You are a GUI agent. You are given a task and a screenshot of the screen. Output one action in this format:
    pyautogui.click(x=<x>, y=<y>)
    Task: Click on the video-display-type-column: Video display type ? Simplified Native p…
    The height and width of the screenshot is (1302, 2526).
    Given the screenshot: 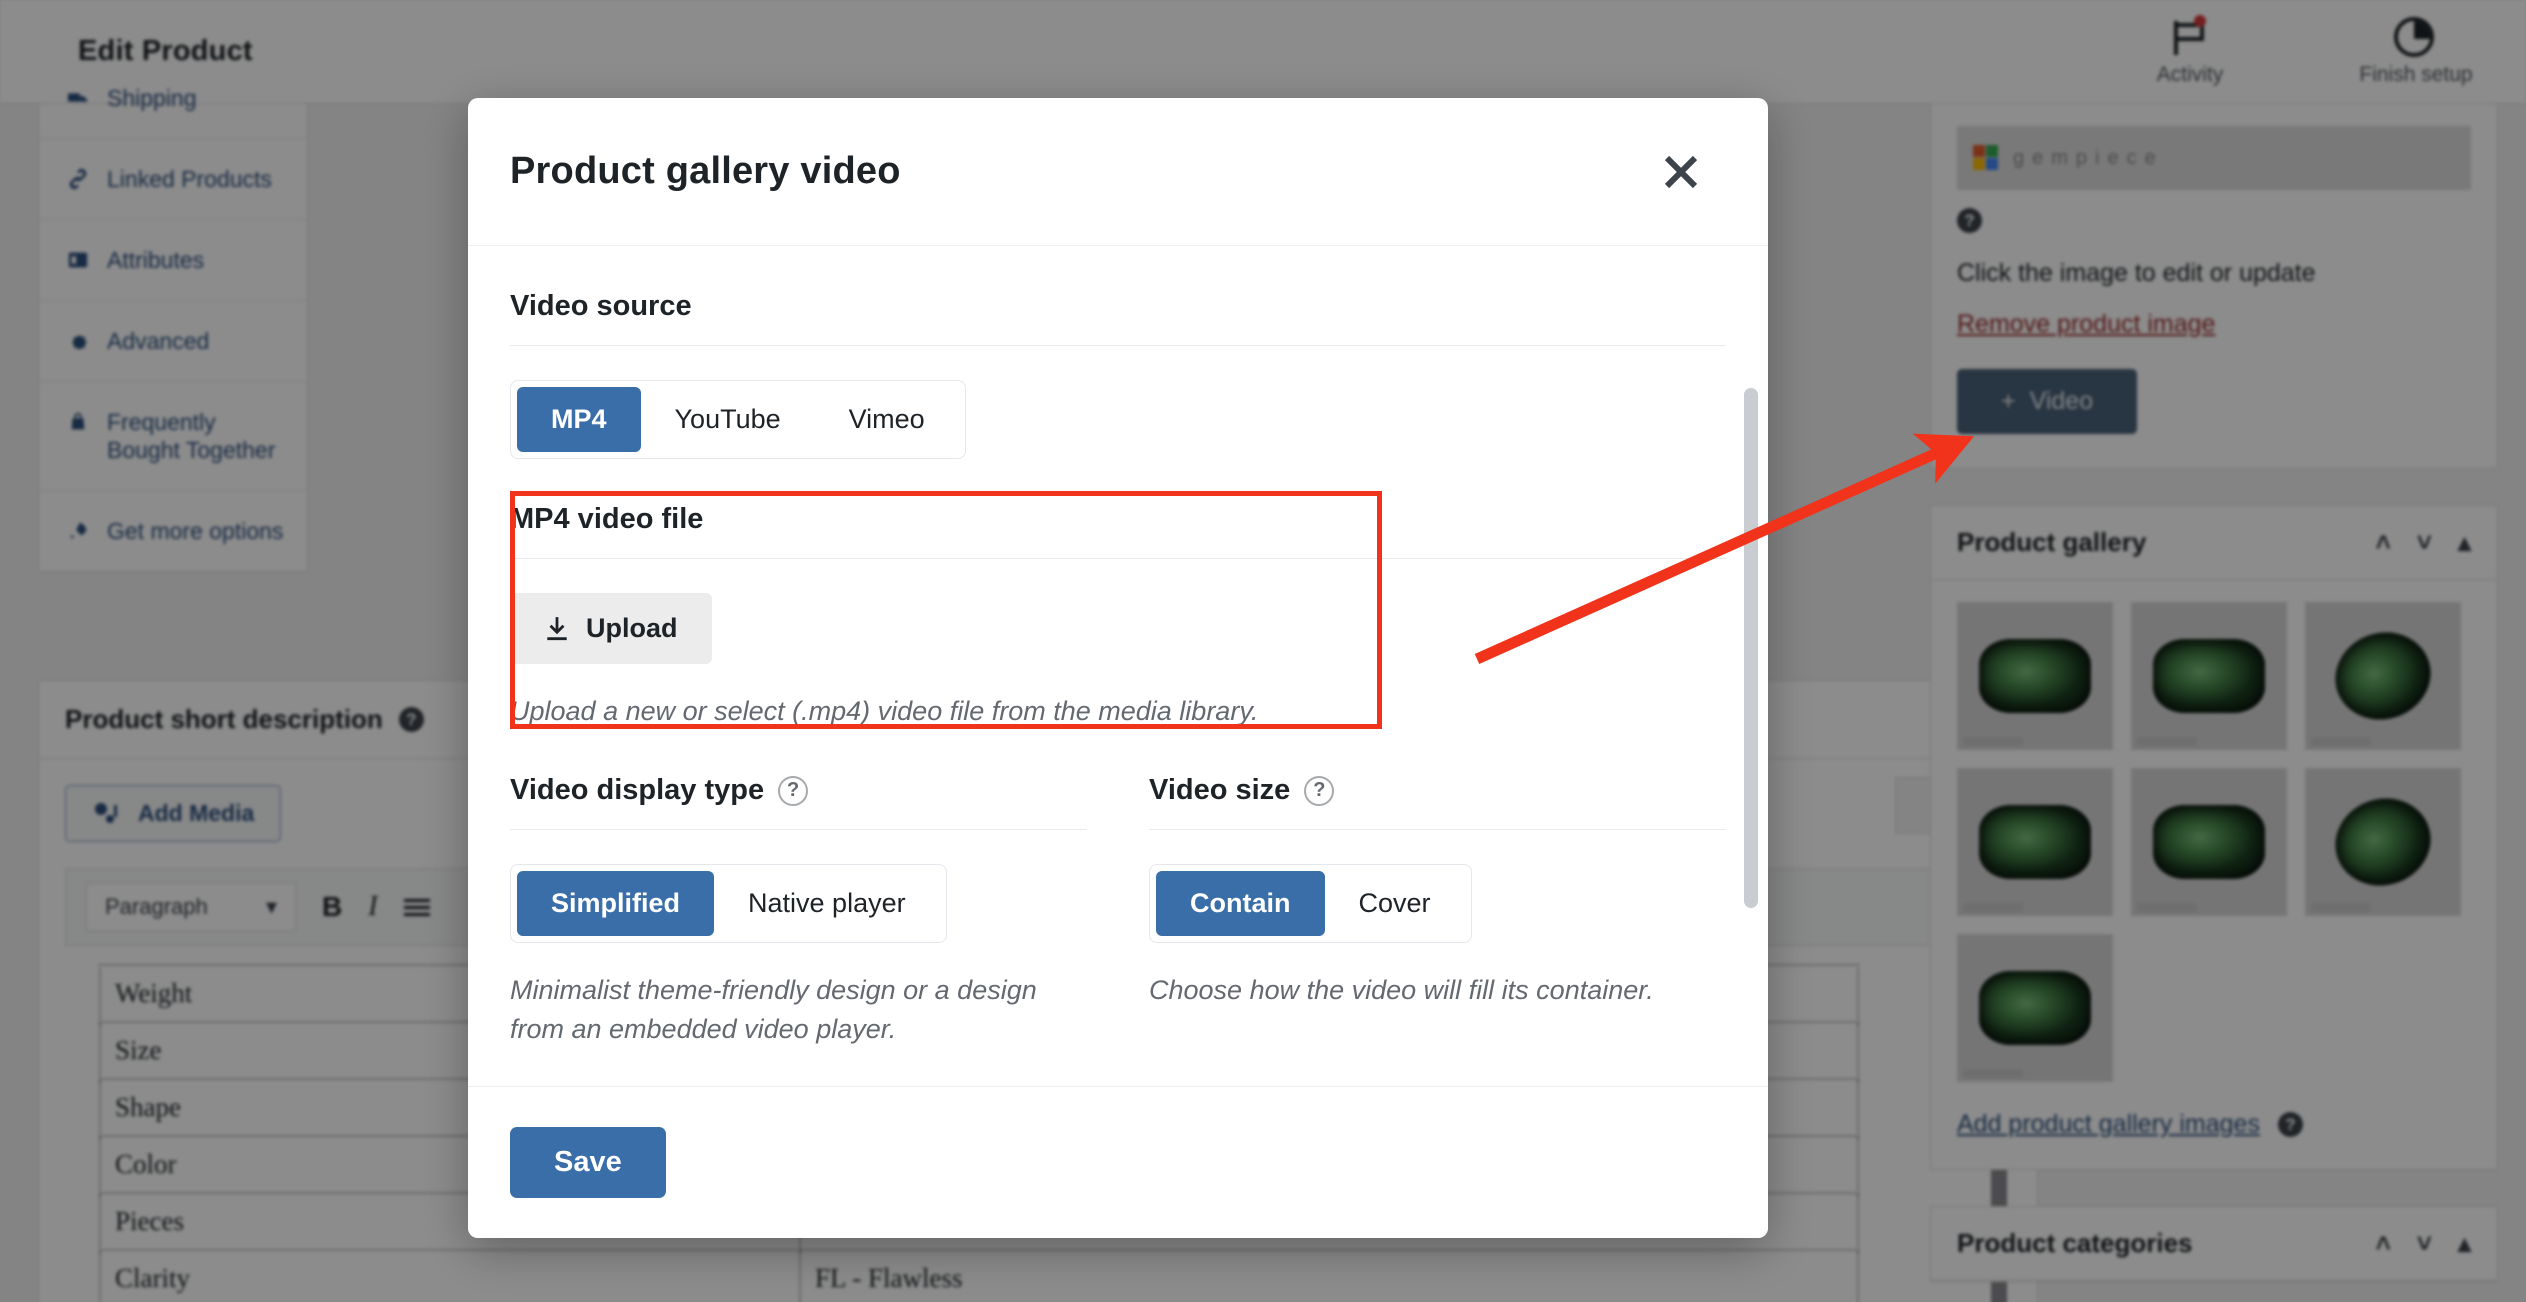 What is the action you would take?
    pyautogui.click(x=798, y=911)
    